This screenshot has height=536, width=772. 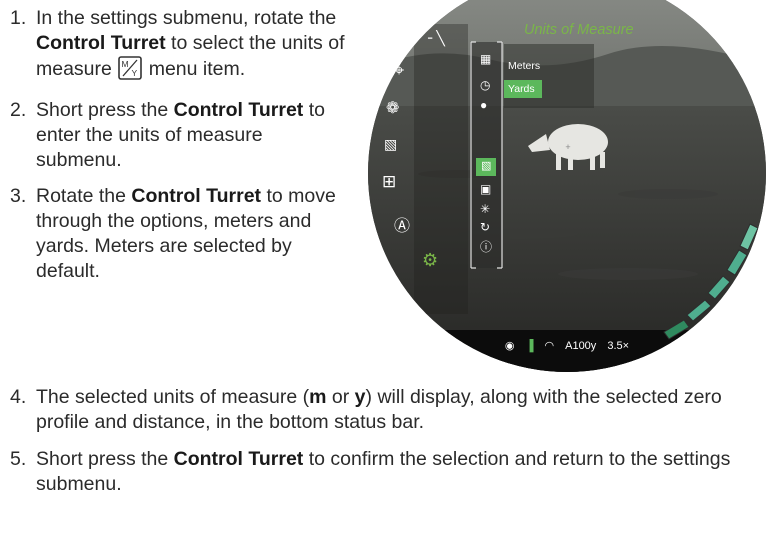 I want to click on battery-icon: ▐, so click(x=529, y=345).